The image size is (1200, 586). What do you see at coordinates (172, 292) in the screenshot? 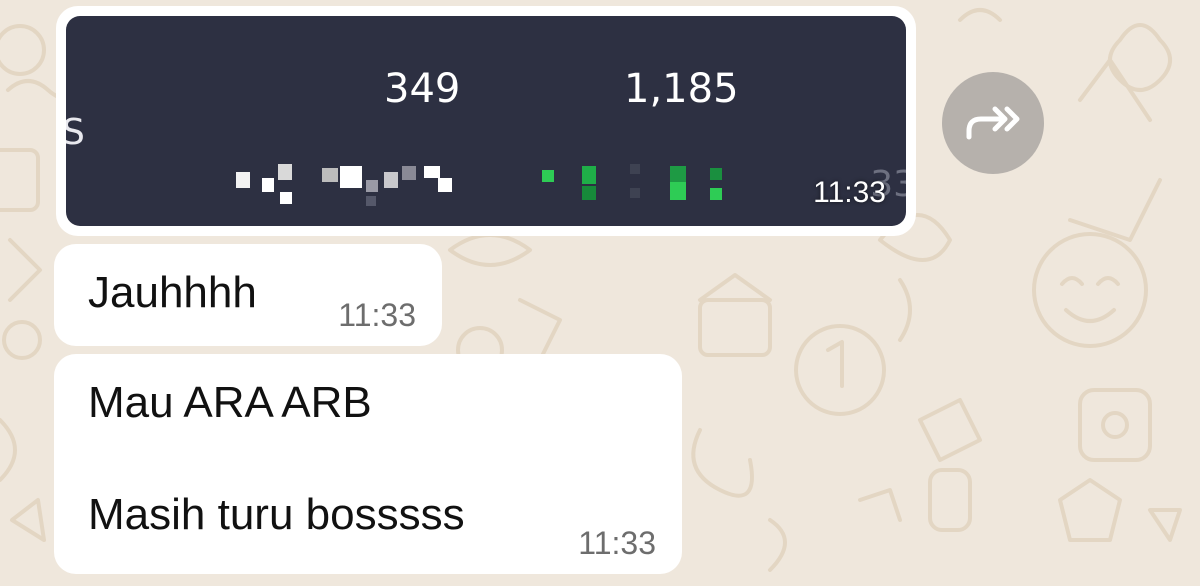
I see `message-text: Jauhhhh` at bounding box center [172, 292].